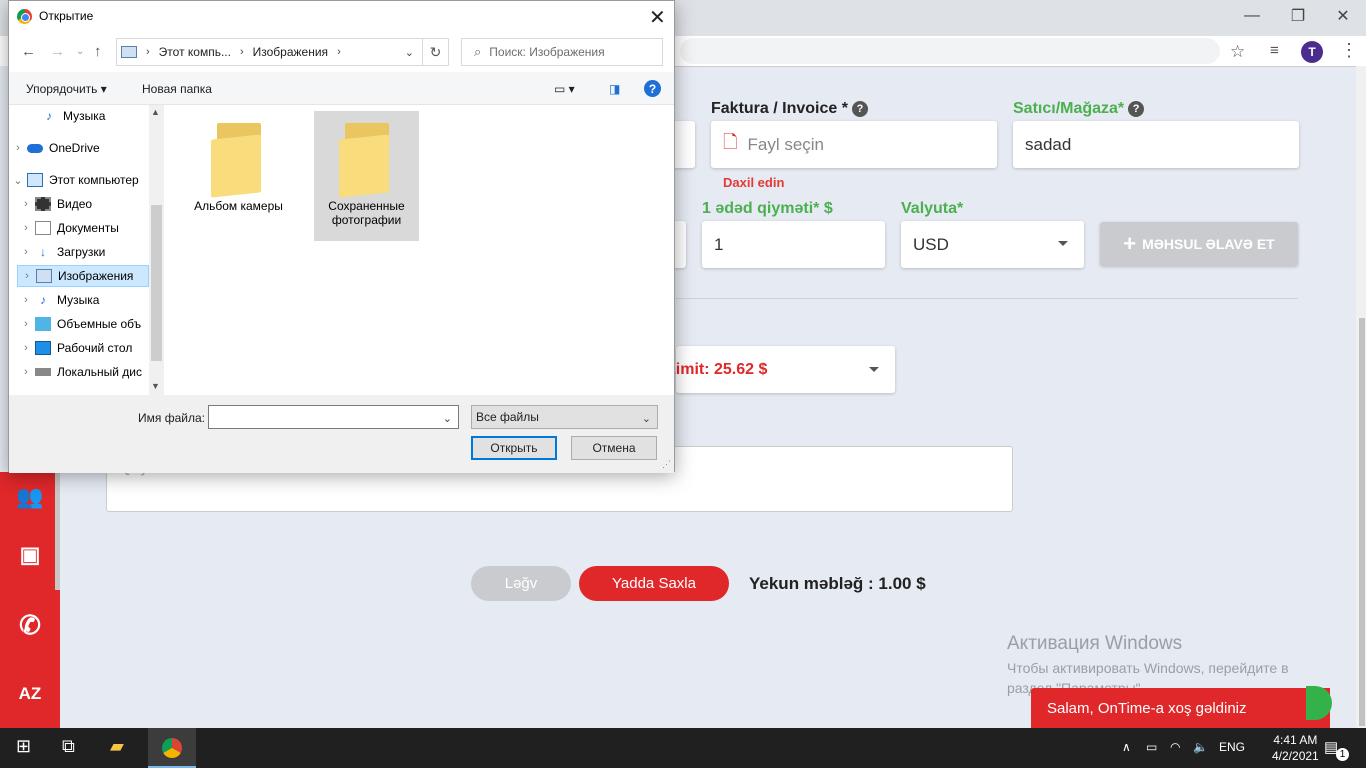  Describe the element at coordinates (43, 372) in the screenshot. I see `drive-icon` at that location.